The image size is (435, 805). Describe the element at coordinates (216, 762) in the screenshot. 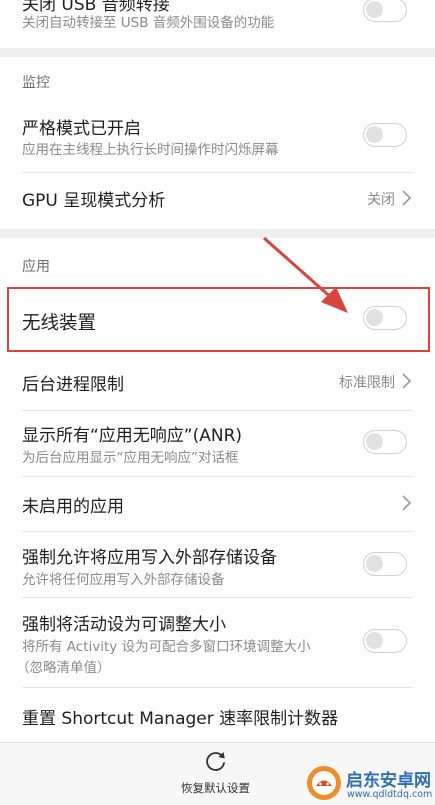

I see `restore-icon` at that location.